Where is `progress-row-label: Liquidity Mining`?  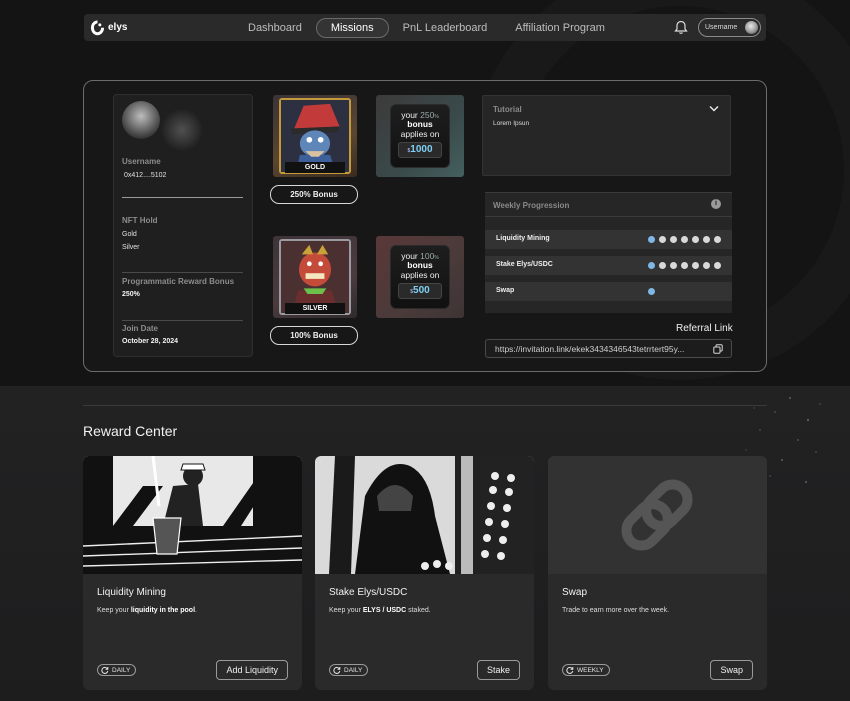
progress-row-label: Liquidity Mining is located at coordinates (523, 238).